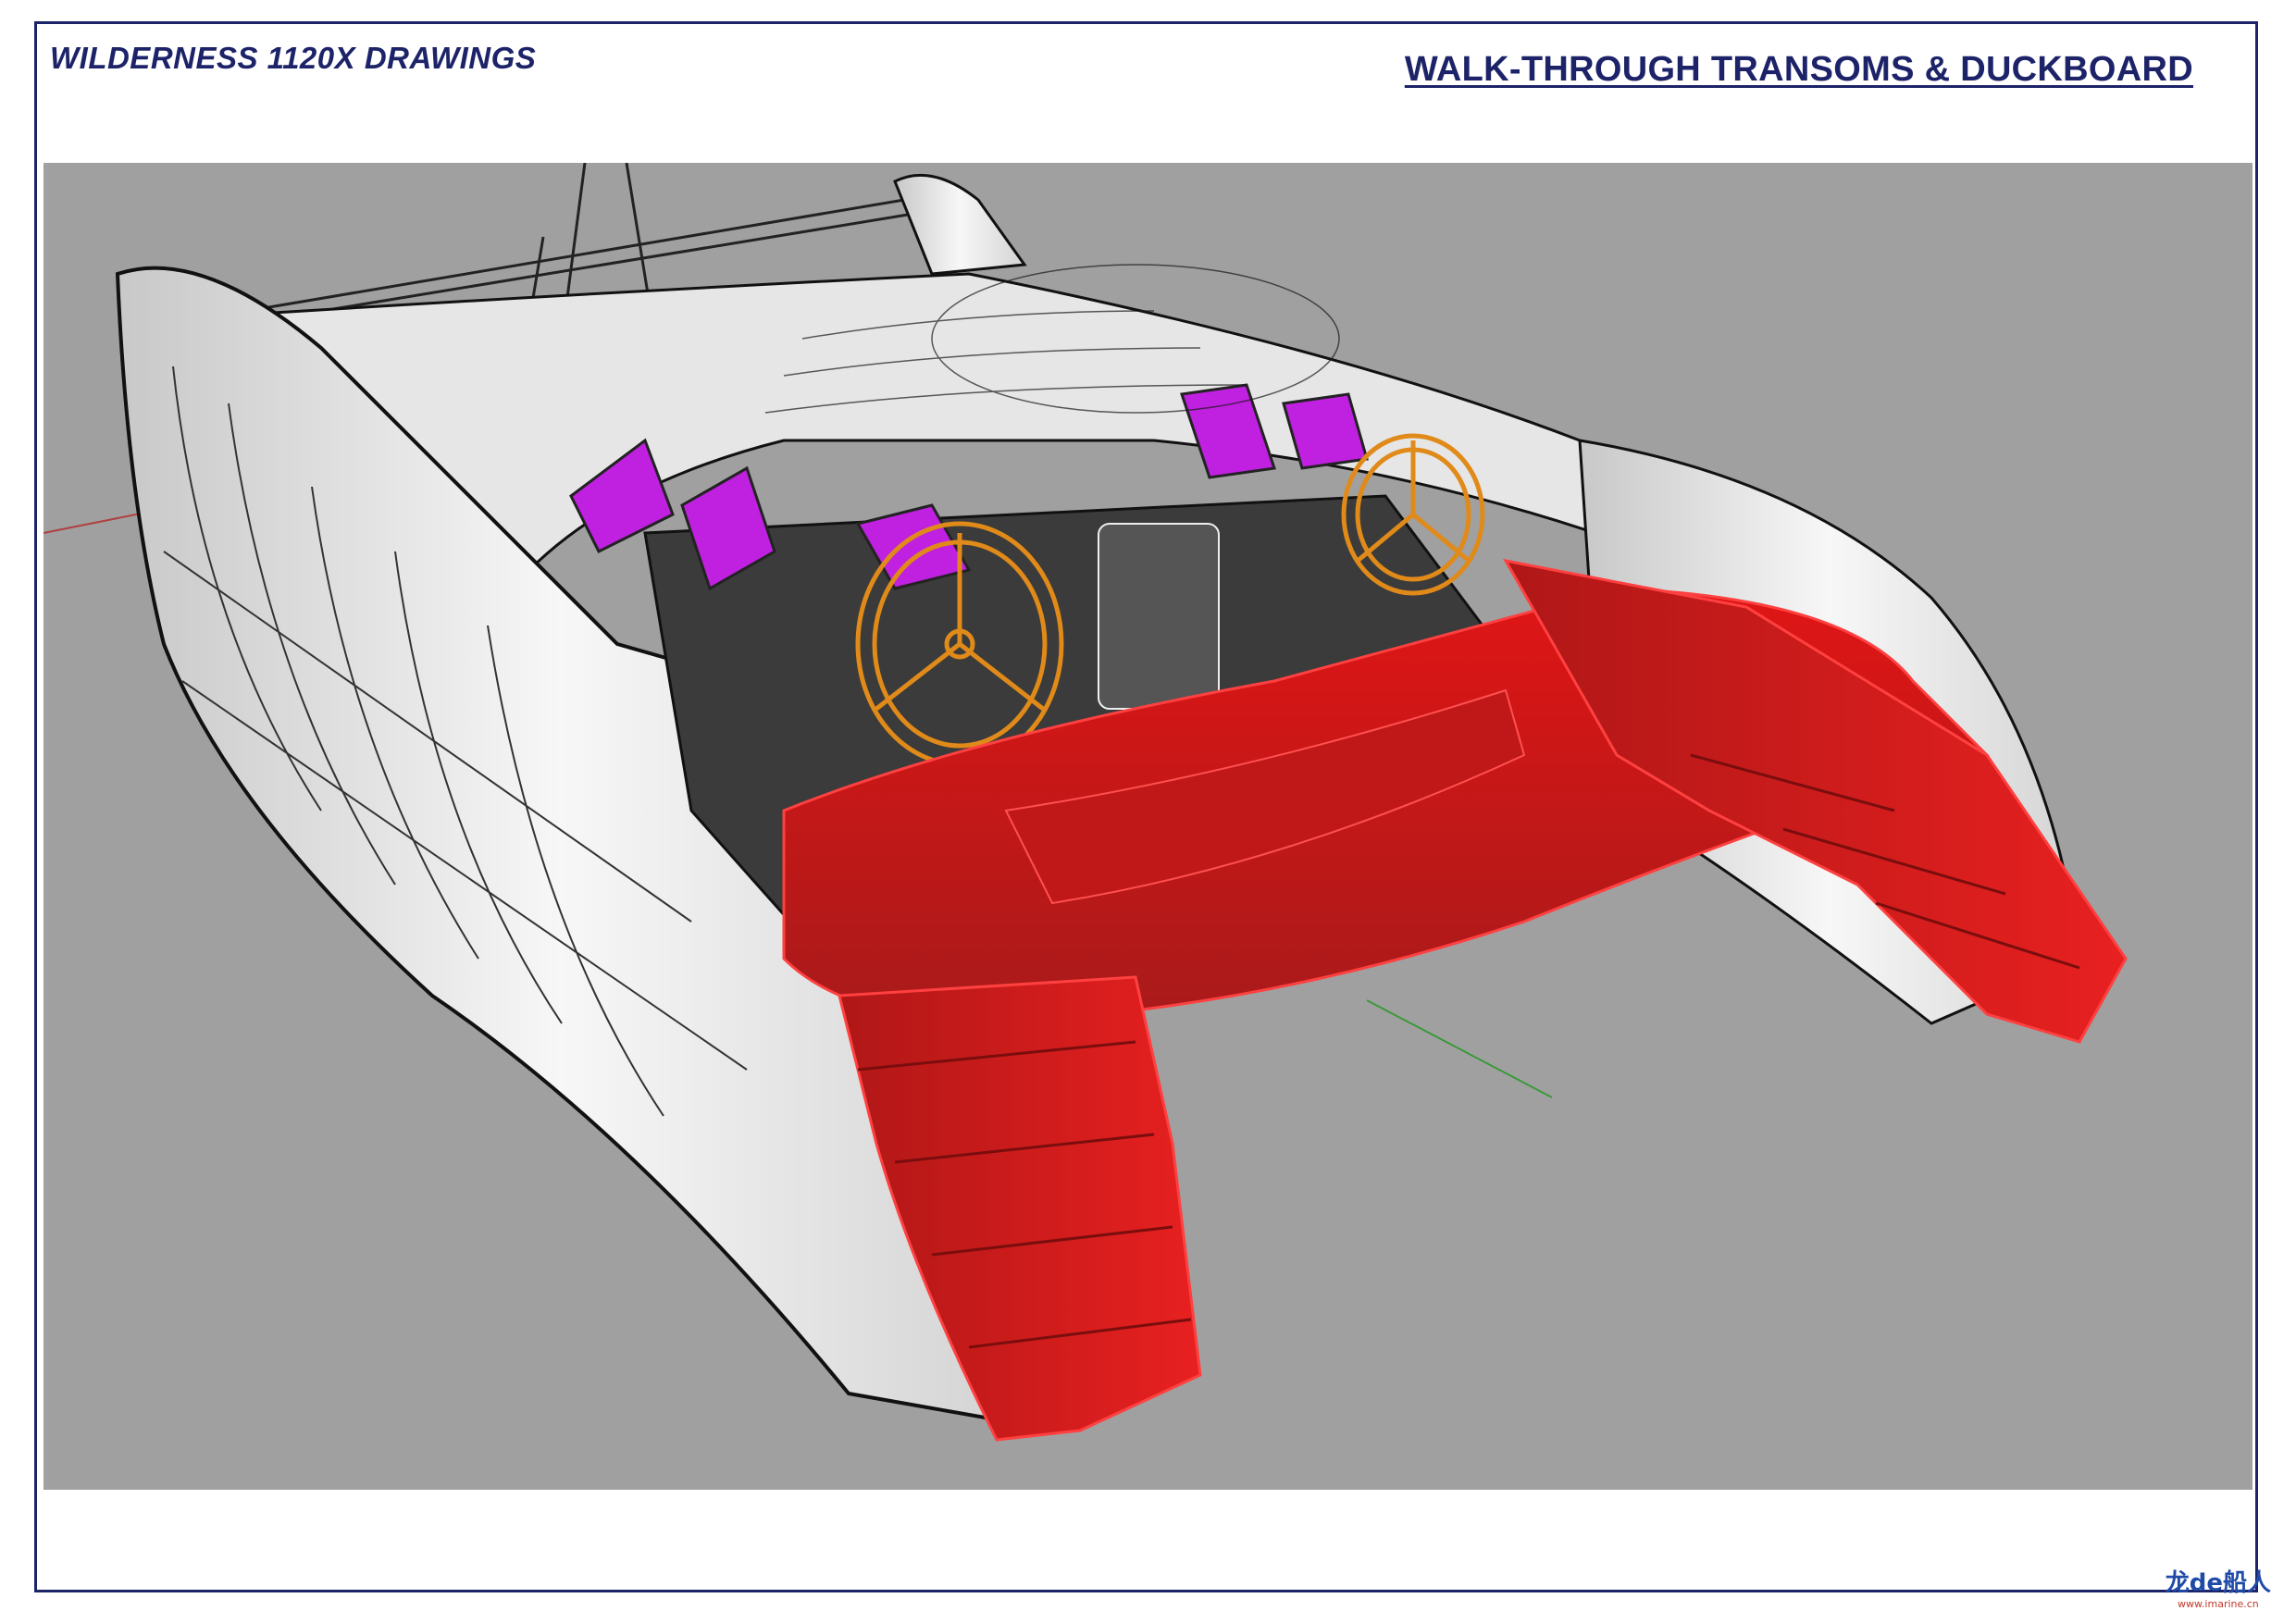 The image size is (2296, 1623). What do you see at coordinates (1799, 69) in the screenshot?
I see `sheet-title: WALK-THROUGH TRANSOMS & DUCKBOARD` at bounding box center [1799, 69].